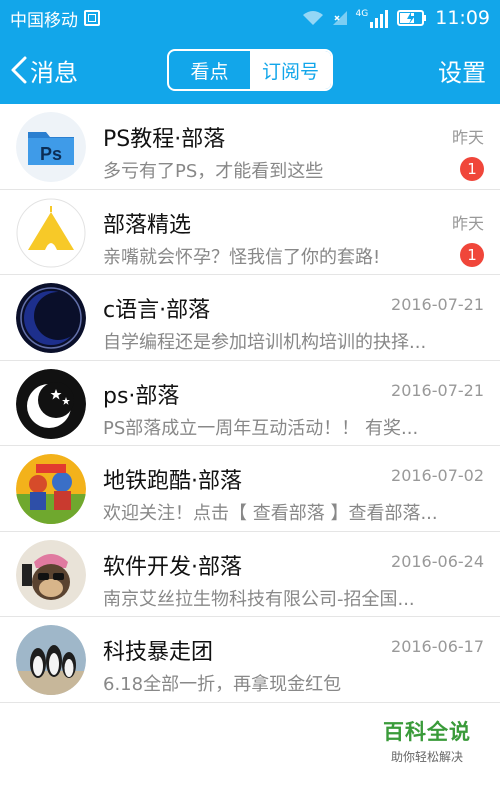 Image resolution: width=500 pixels, height=790 pixels. What do you see at coordinates (172, 481) in the screenshot?
I see `conversation-title: 地铁跑酷·部落` at bounding box center [172, 481].